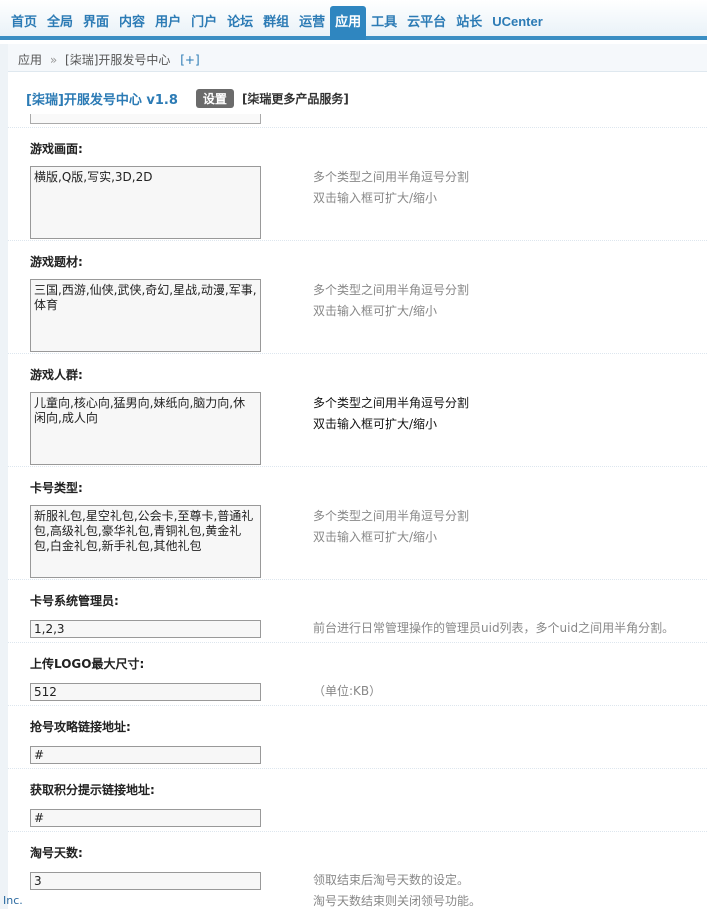  I want to click on nav-tab-10: 工具, so click(384, 21).